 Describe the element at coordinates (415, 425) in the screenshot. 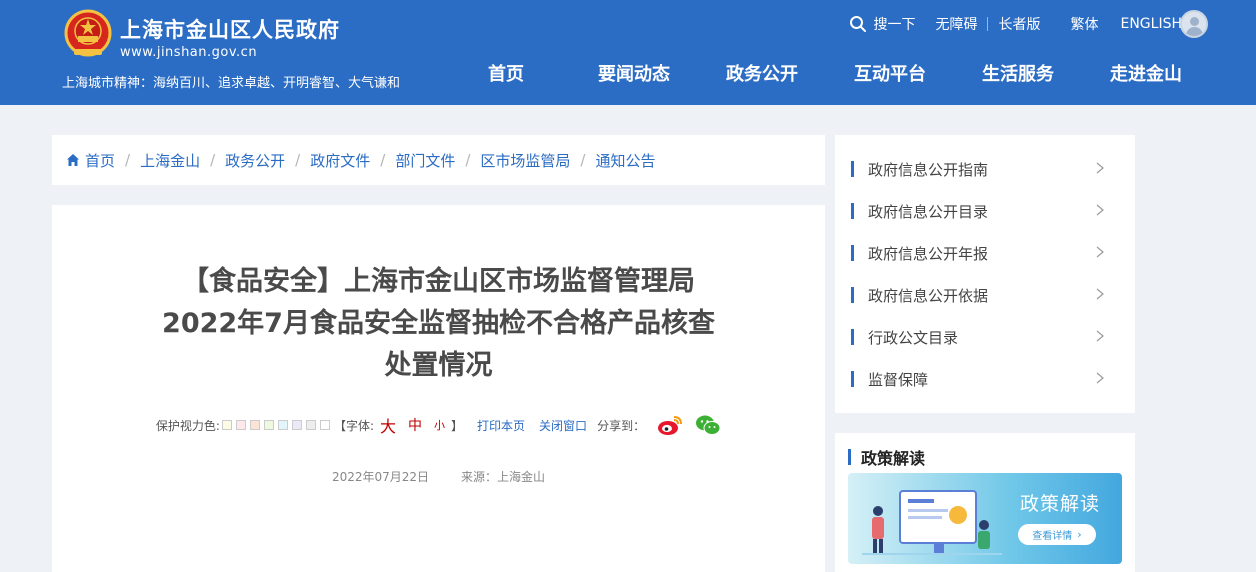

I see `font-size-medium: 中` at that location.